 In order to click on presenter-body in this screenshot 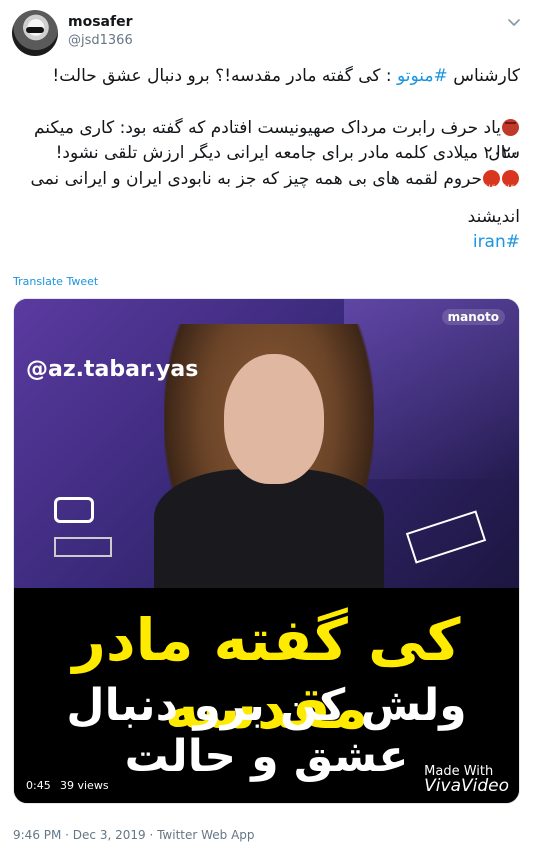, I will do `click(269, 529)`.